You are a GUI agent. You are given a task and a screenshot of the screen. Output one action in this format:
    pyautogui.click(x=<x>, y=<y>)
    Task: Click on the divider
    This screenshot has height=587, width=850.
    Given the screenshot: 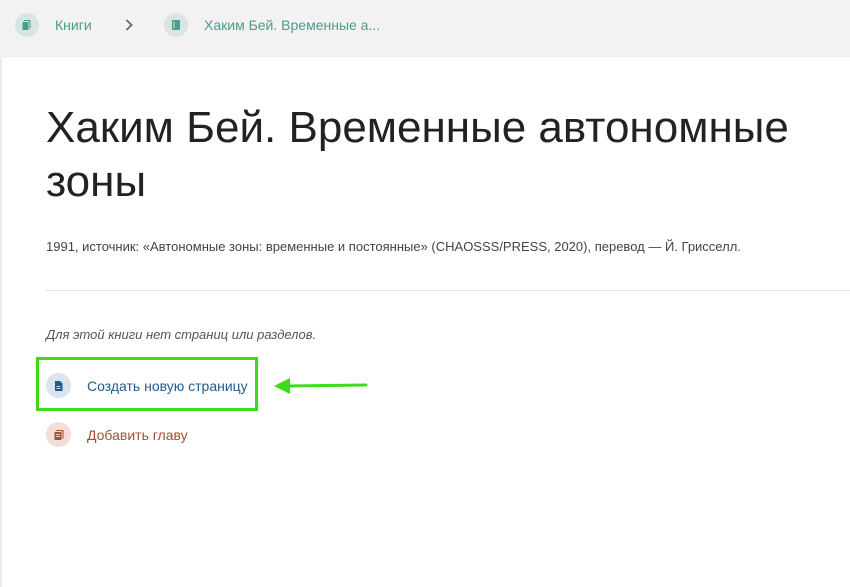 What is the action you would take?
    pyautogui.click(x=448, y=290)
    